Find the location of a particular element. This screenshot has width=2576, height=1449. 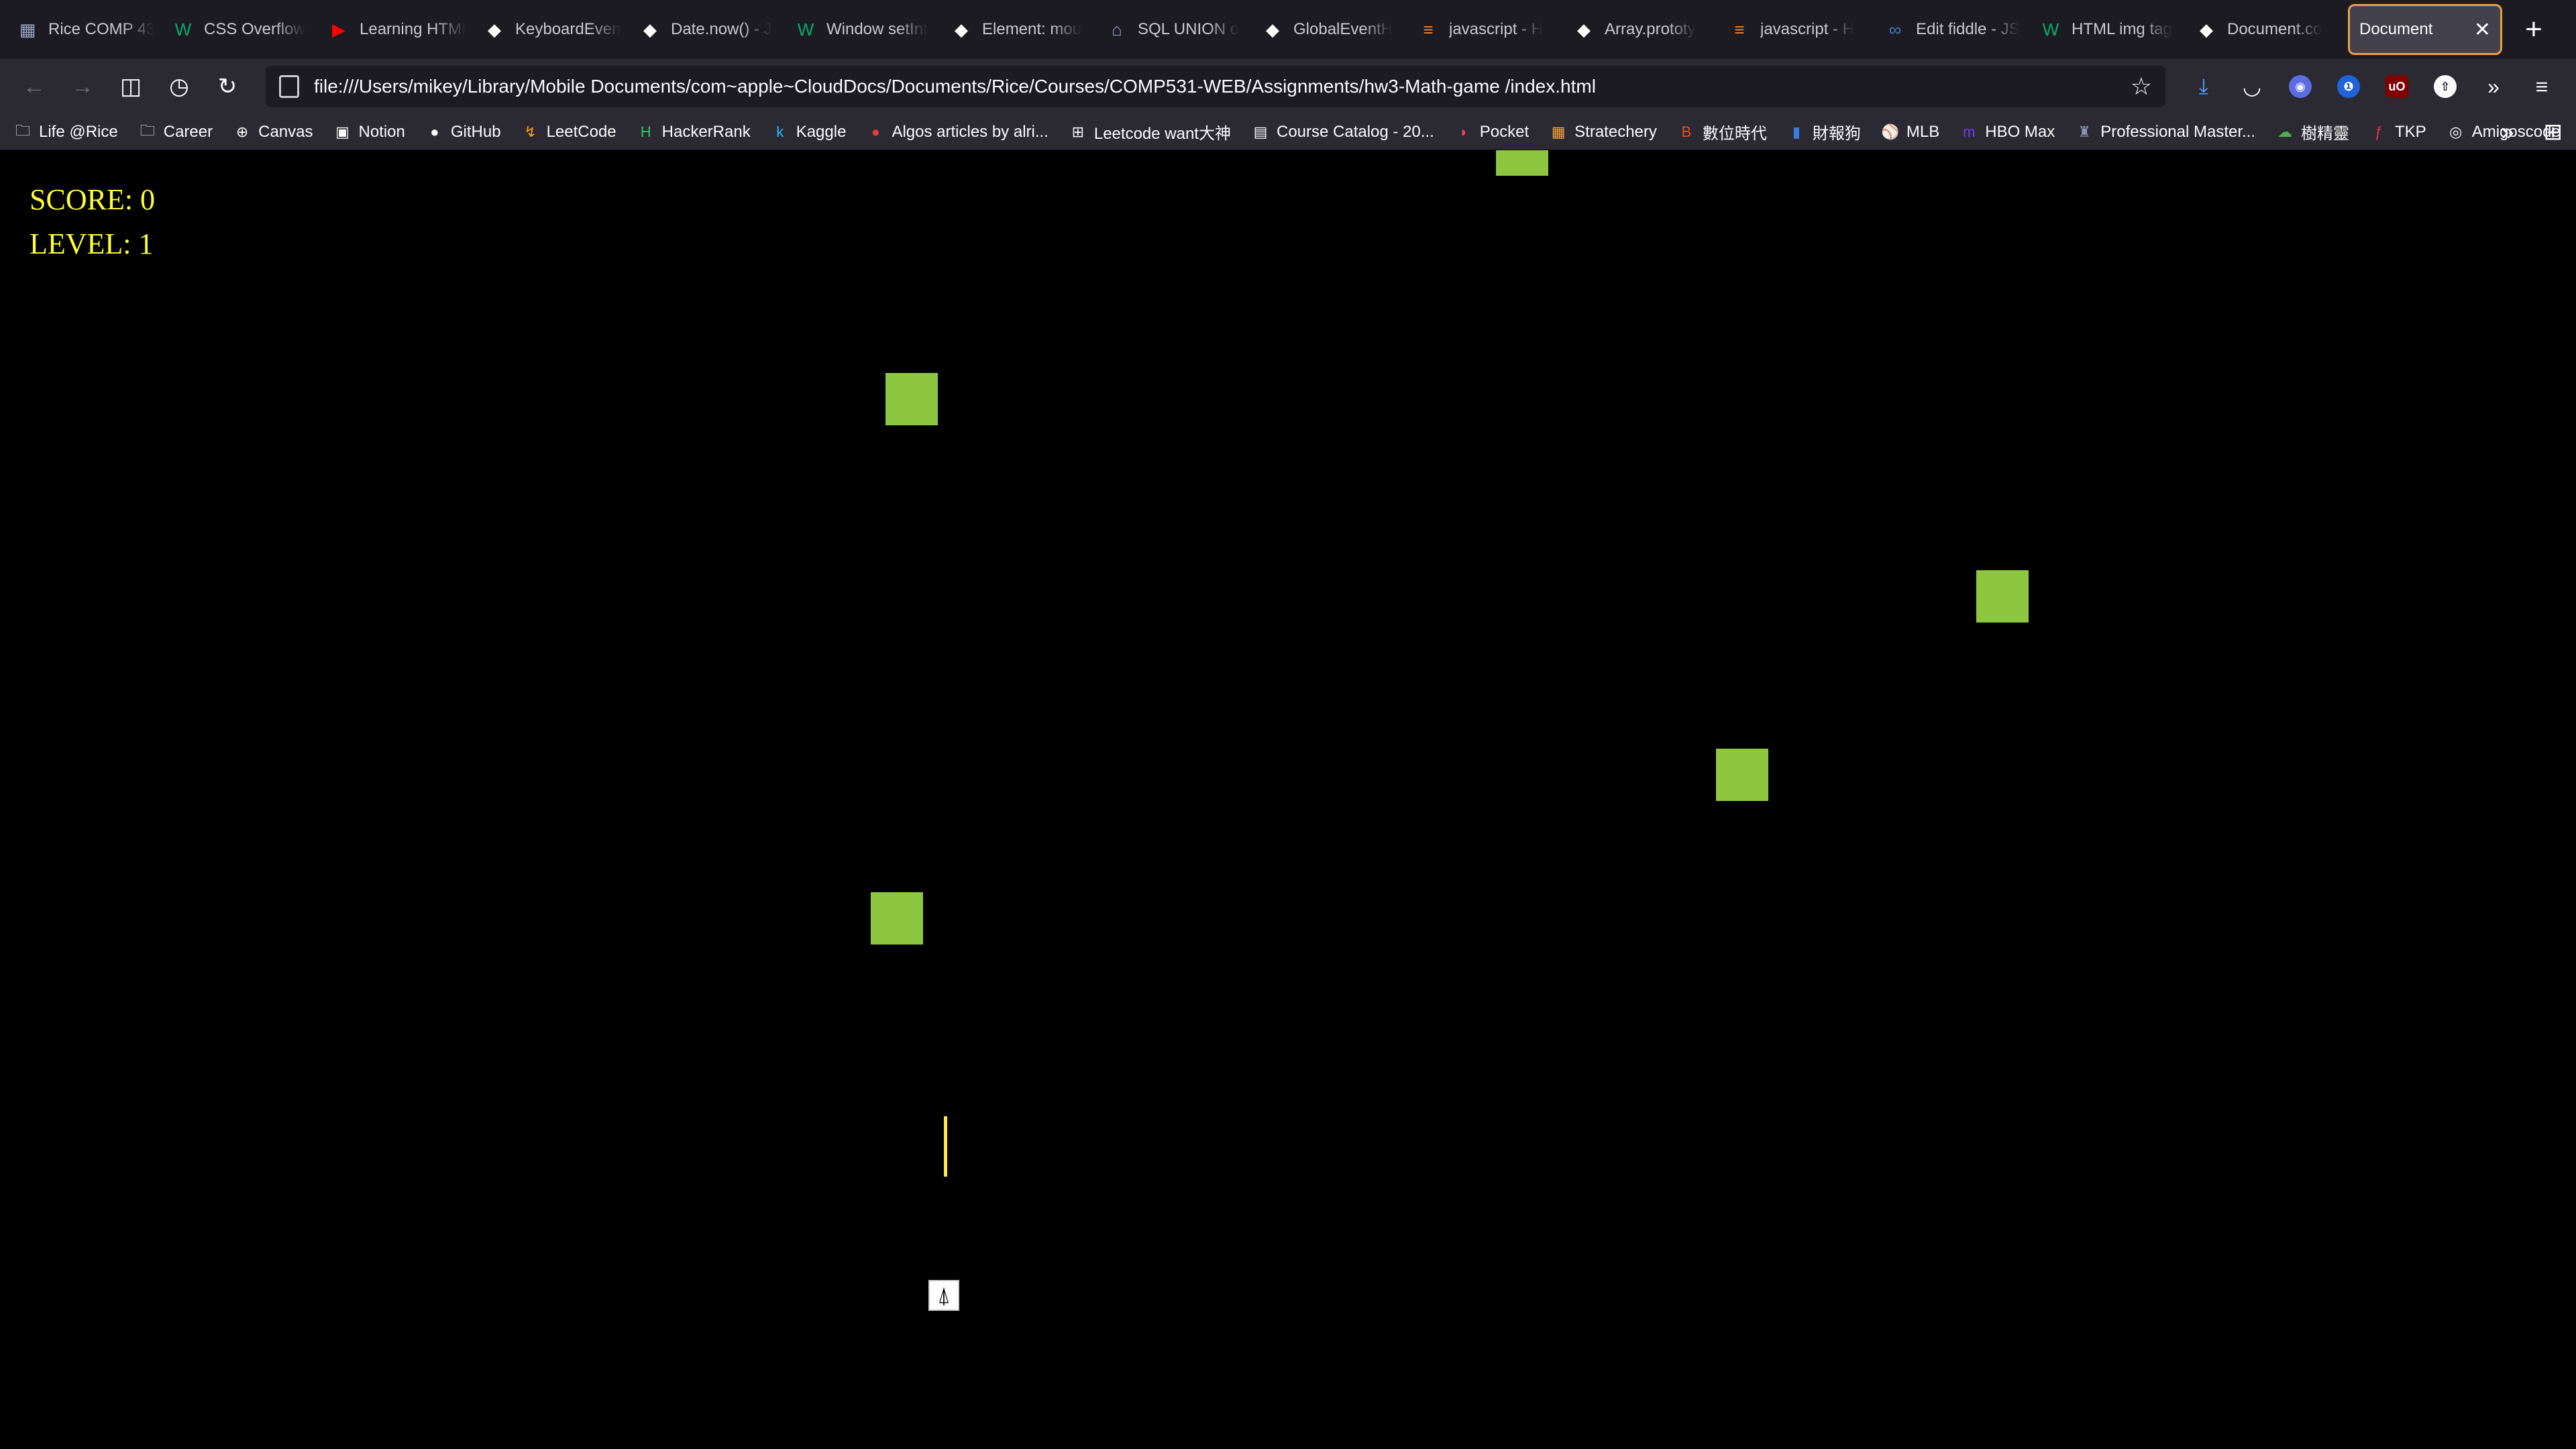

bookmark-star-icon: ☆ is located at coordinates (2141, 86).